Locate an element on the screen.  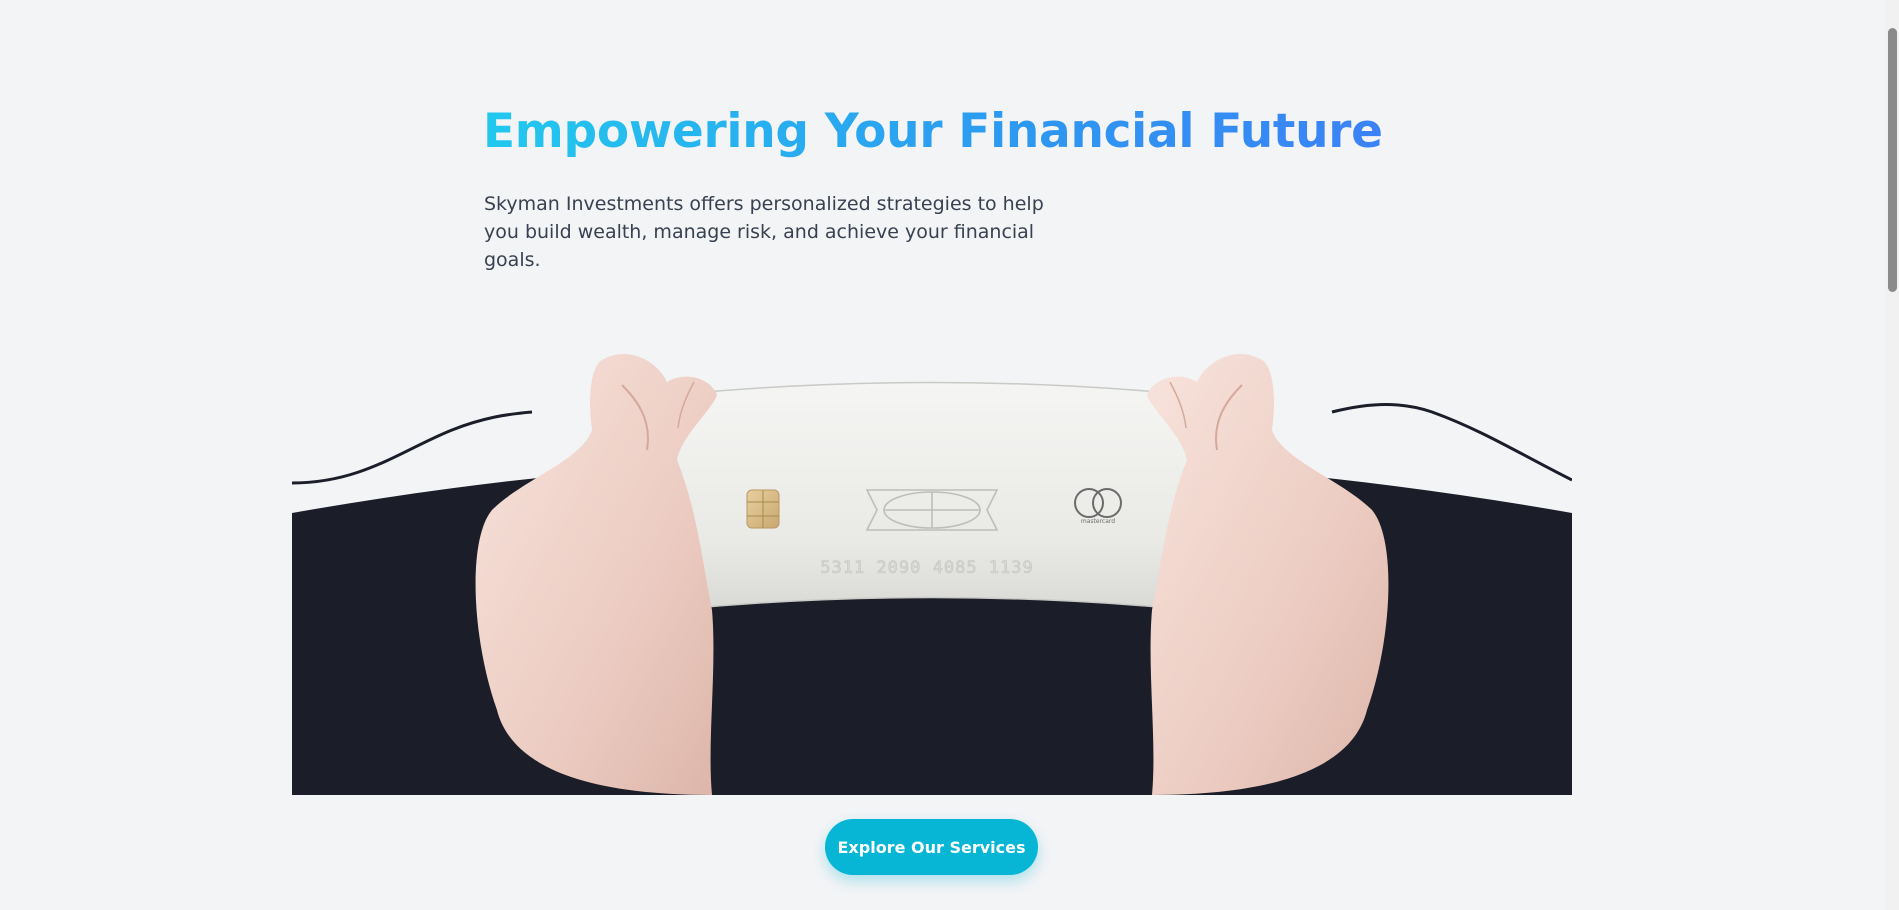
left-hand is located at coordinates (596, 574).